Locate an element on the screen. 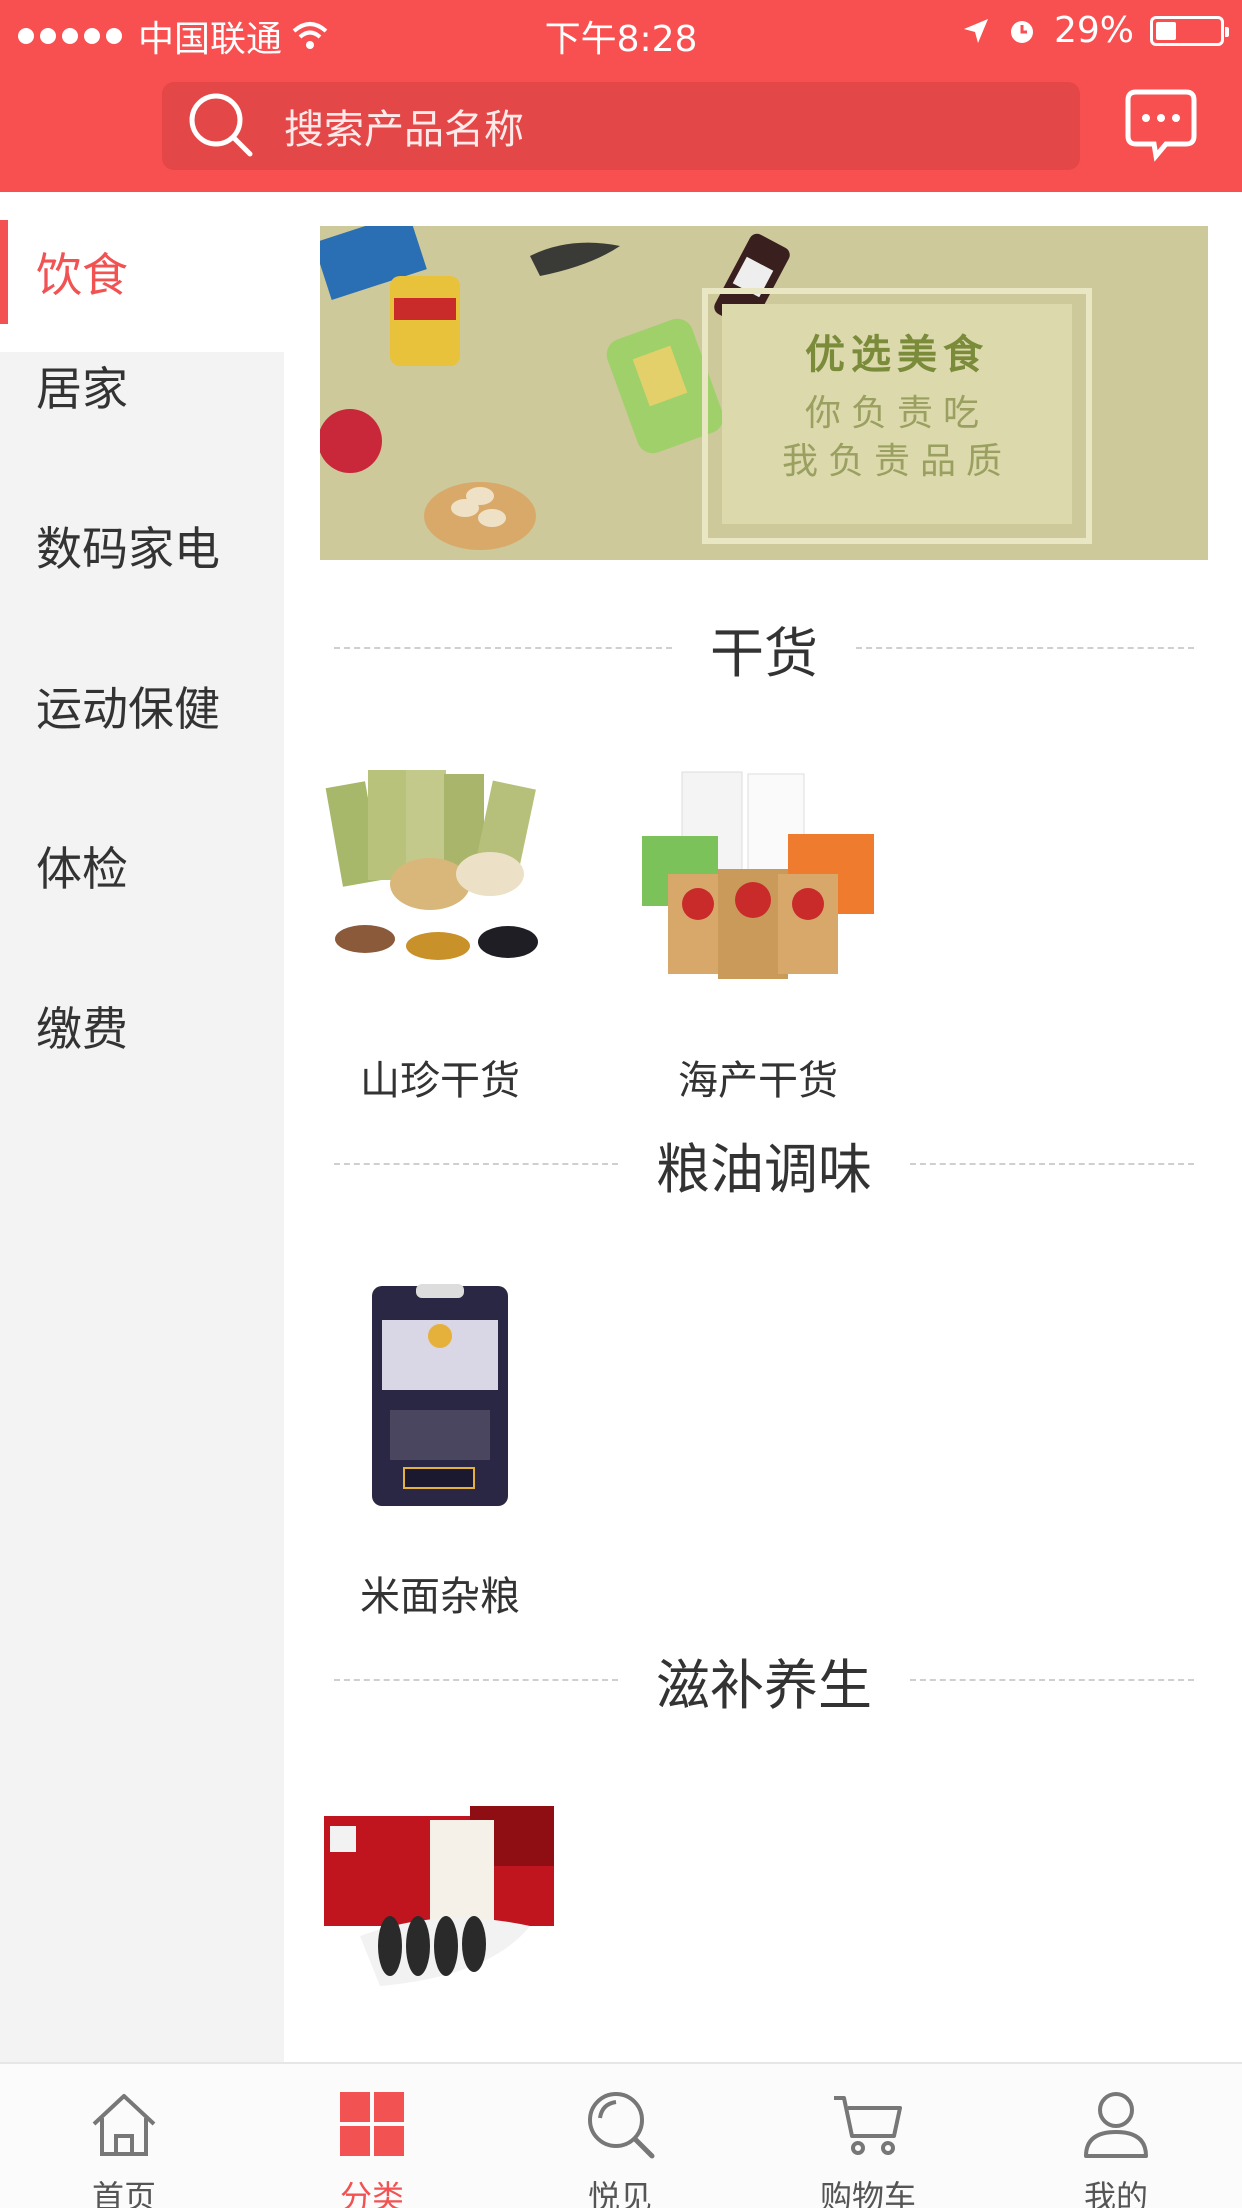 This screenshot has height=2208, width=1242. cart-icon is located at coordinates (868, 2125).